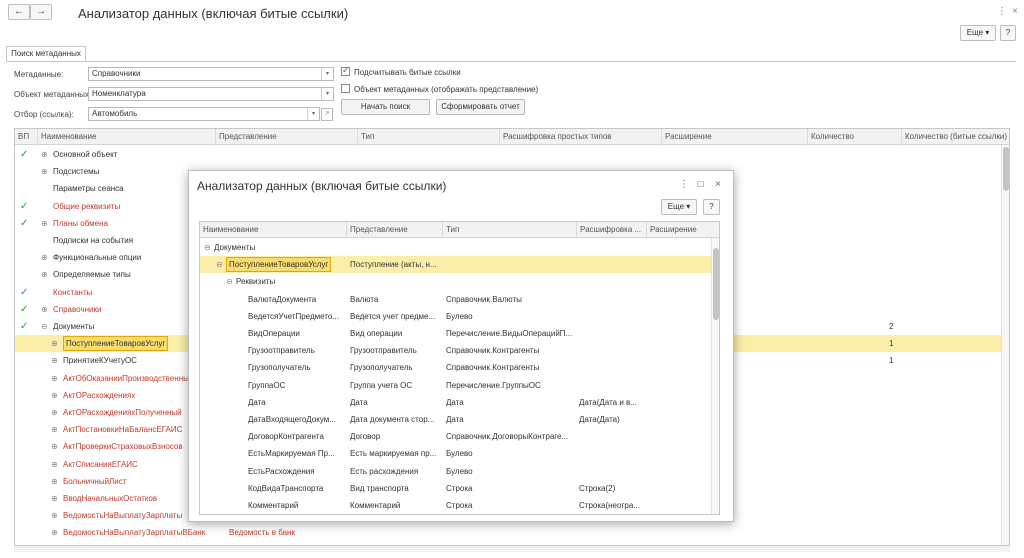  What do you see at coordinates (385, 107) in the screenshot?
I see `start-search-button: Начать поиск` at bounding box center [385, 107].